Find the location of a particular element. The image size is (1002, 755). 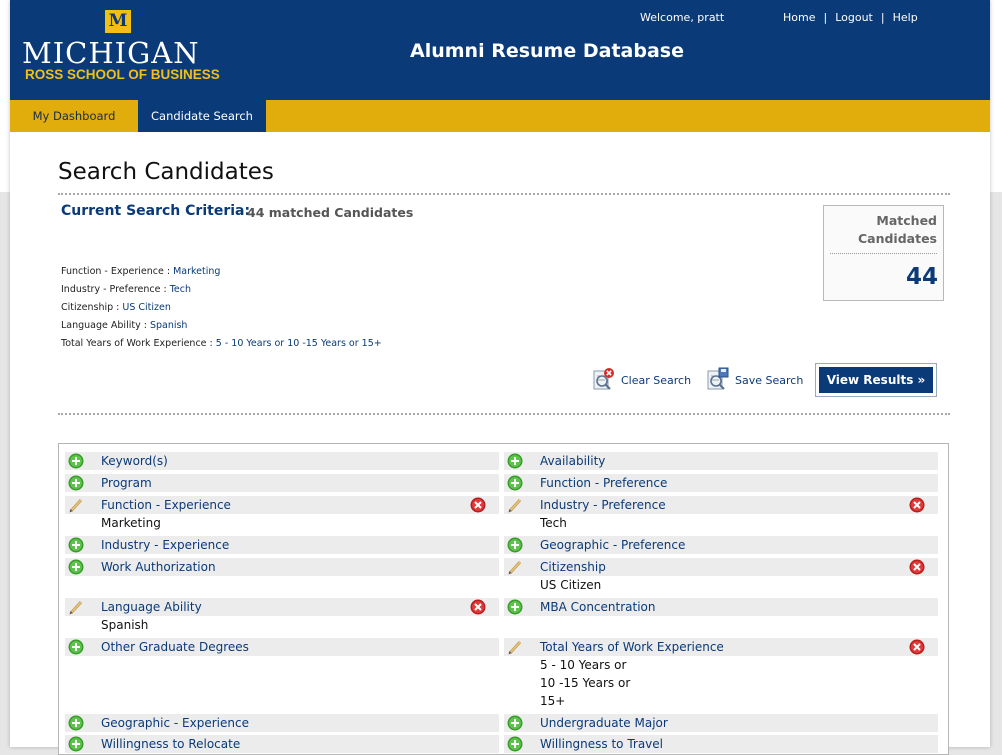

filter-label: Function - Experience is located at coordinates (166, 505).